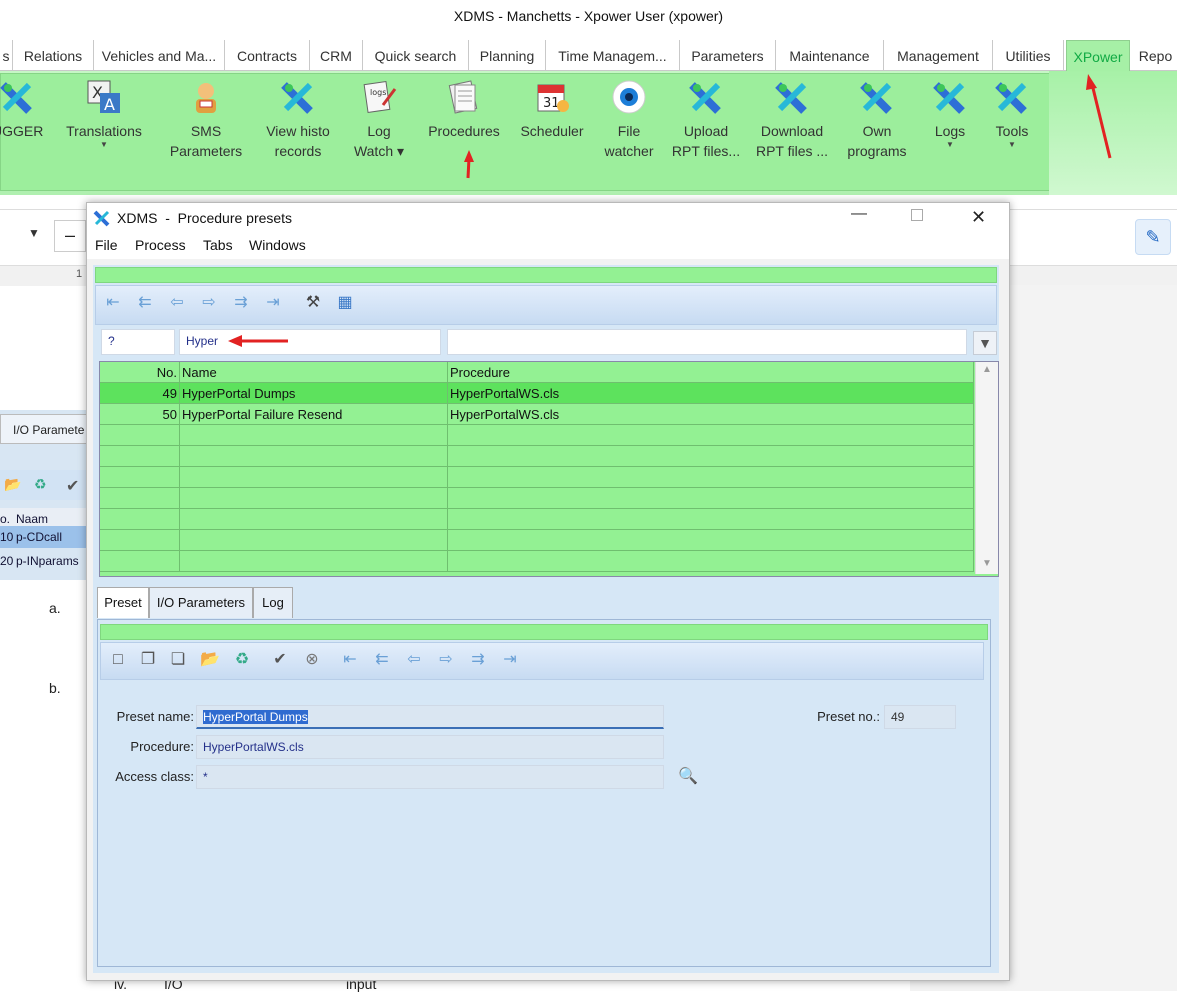 This screenshot has width=1177, height=992. Describe the element at coordinates (34, 233) in the screenshot. I see `chevron-down-icon: ▼` at that location.